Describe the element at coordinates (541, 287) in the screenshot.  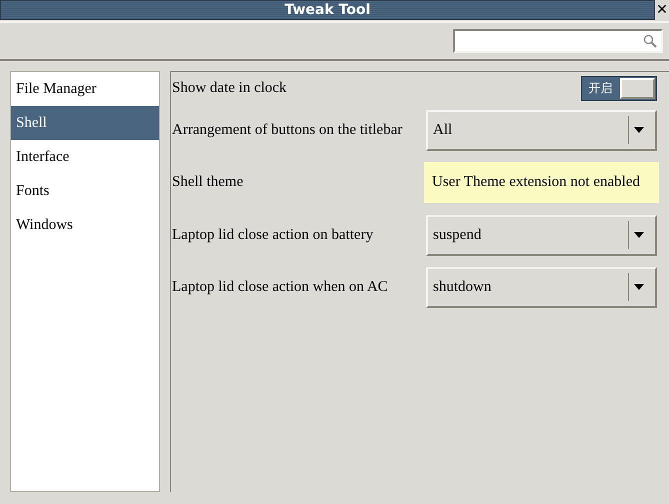
I see `dropdown: shutdown` at that location.